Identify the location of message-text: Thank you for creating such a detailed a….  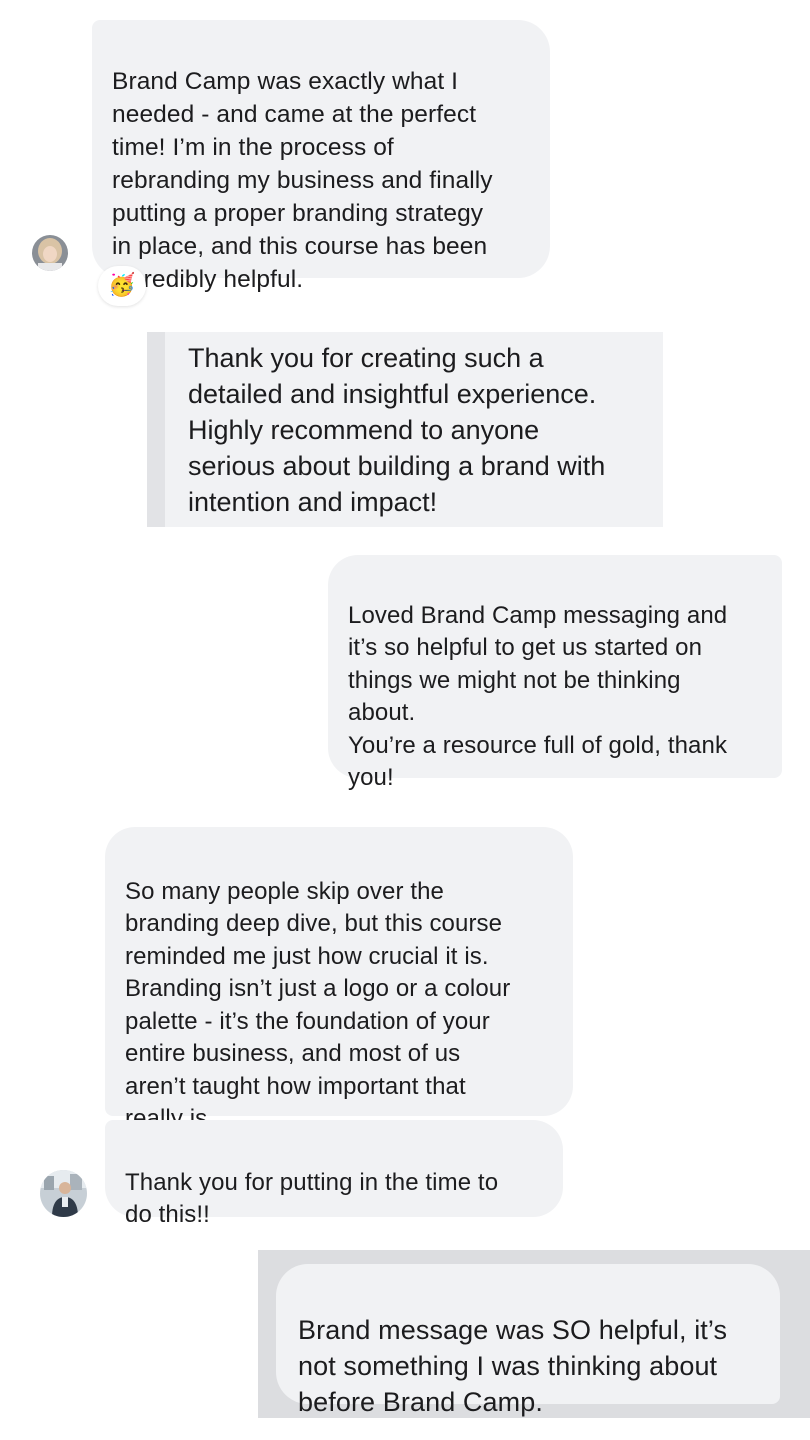
(397, 430).